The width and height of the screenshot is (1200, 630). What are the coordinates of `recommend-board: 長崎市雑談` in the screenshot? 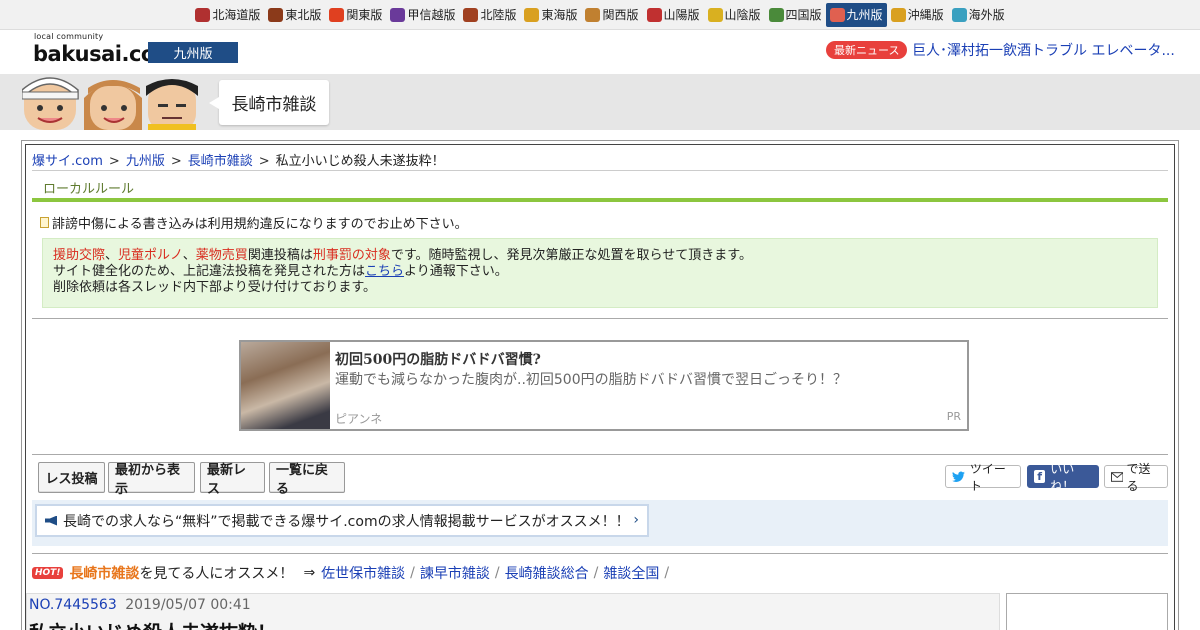 It's located at (104, 573).